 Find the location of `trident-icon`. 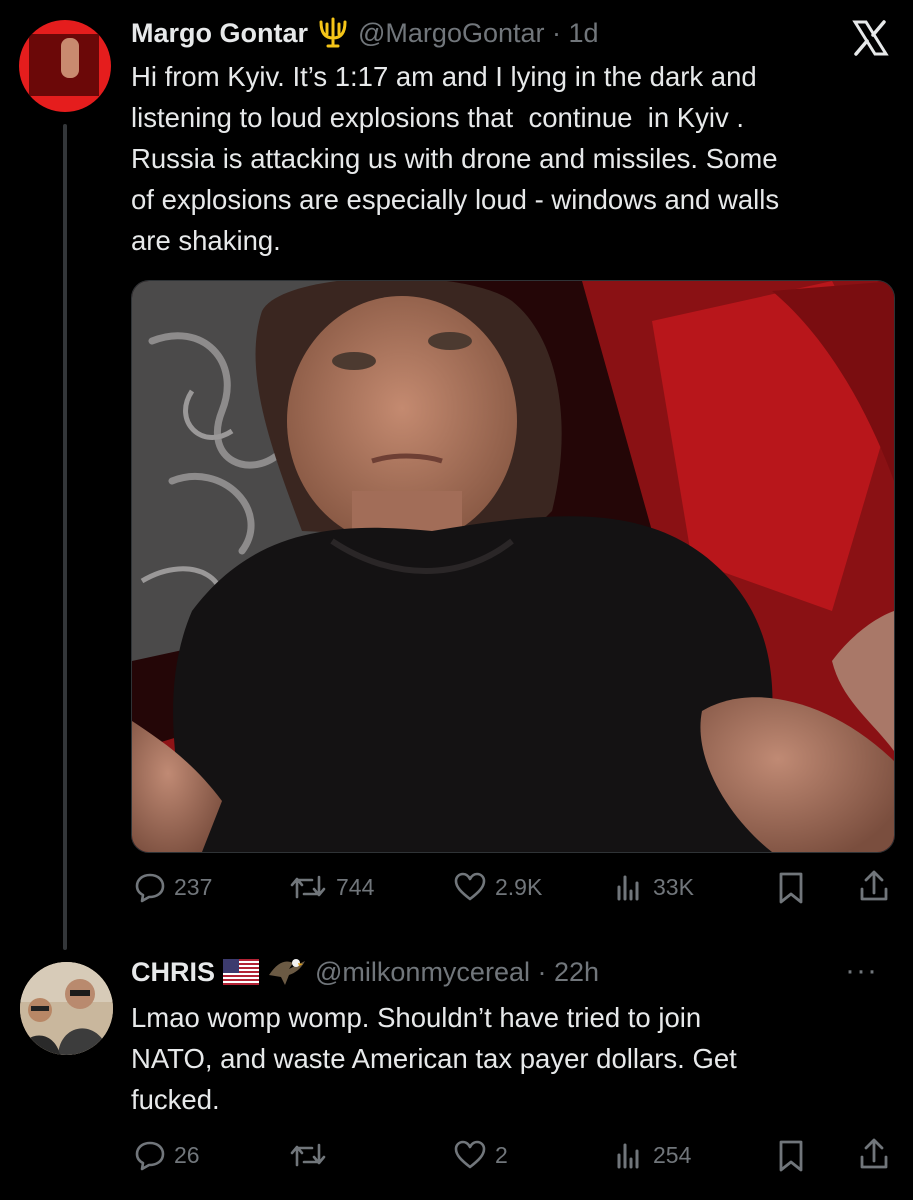

trident-icon is located at coordinates (333, 33).